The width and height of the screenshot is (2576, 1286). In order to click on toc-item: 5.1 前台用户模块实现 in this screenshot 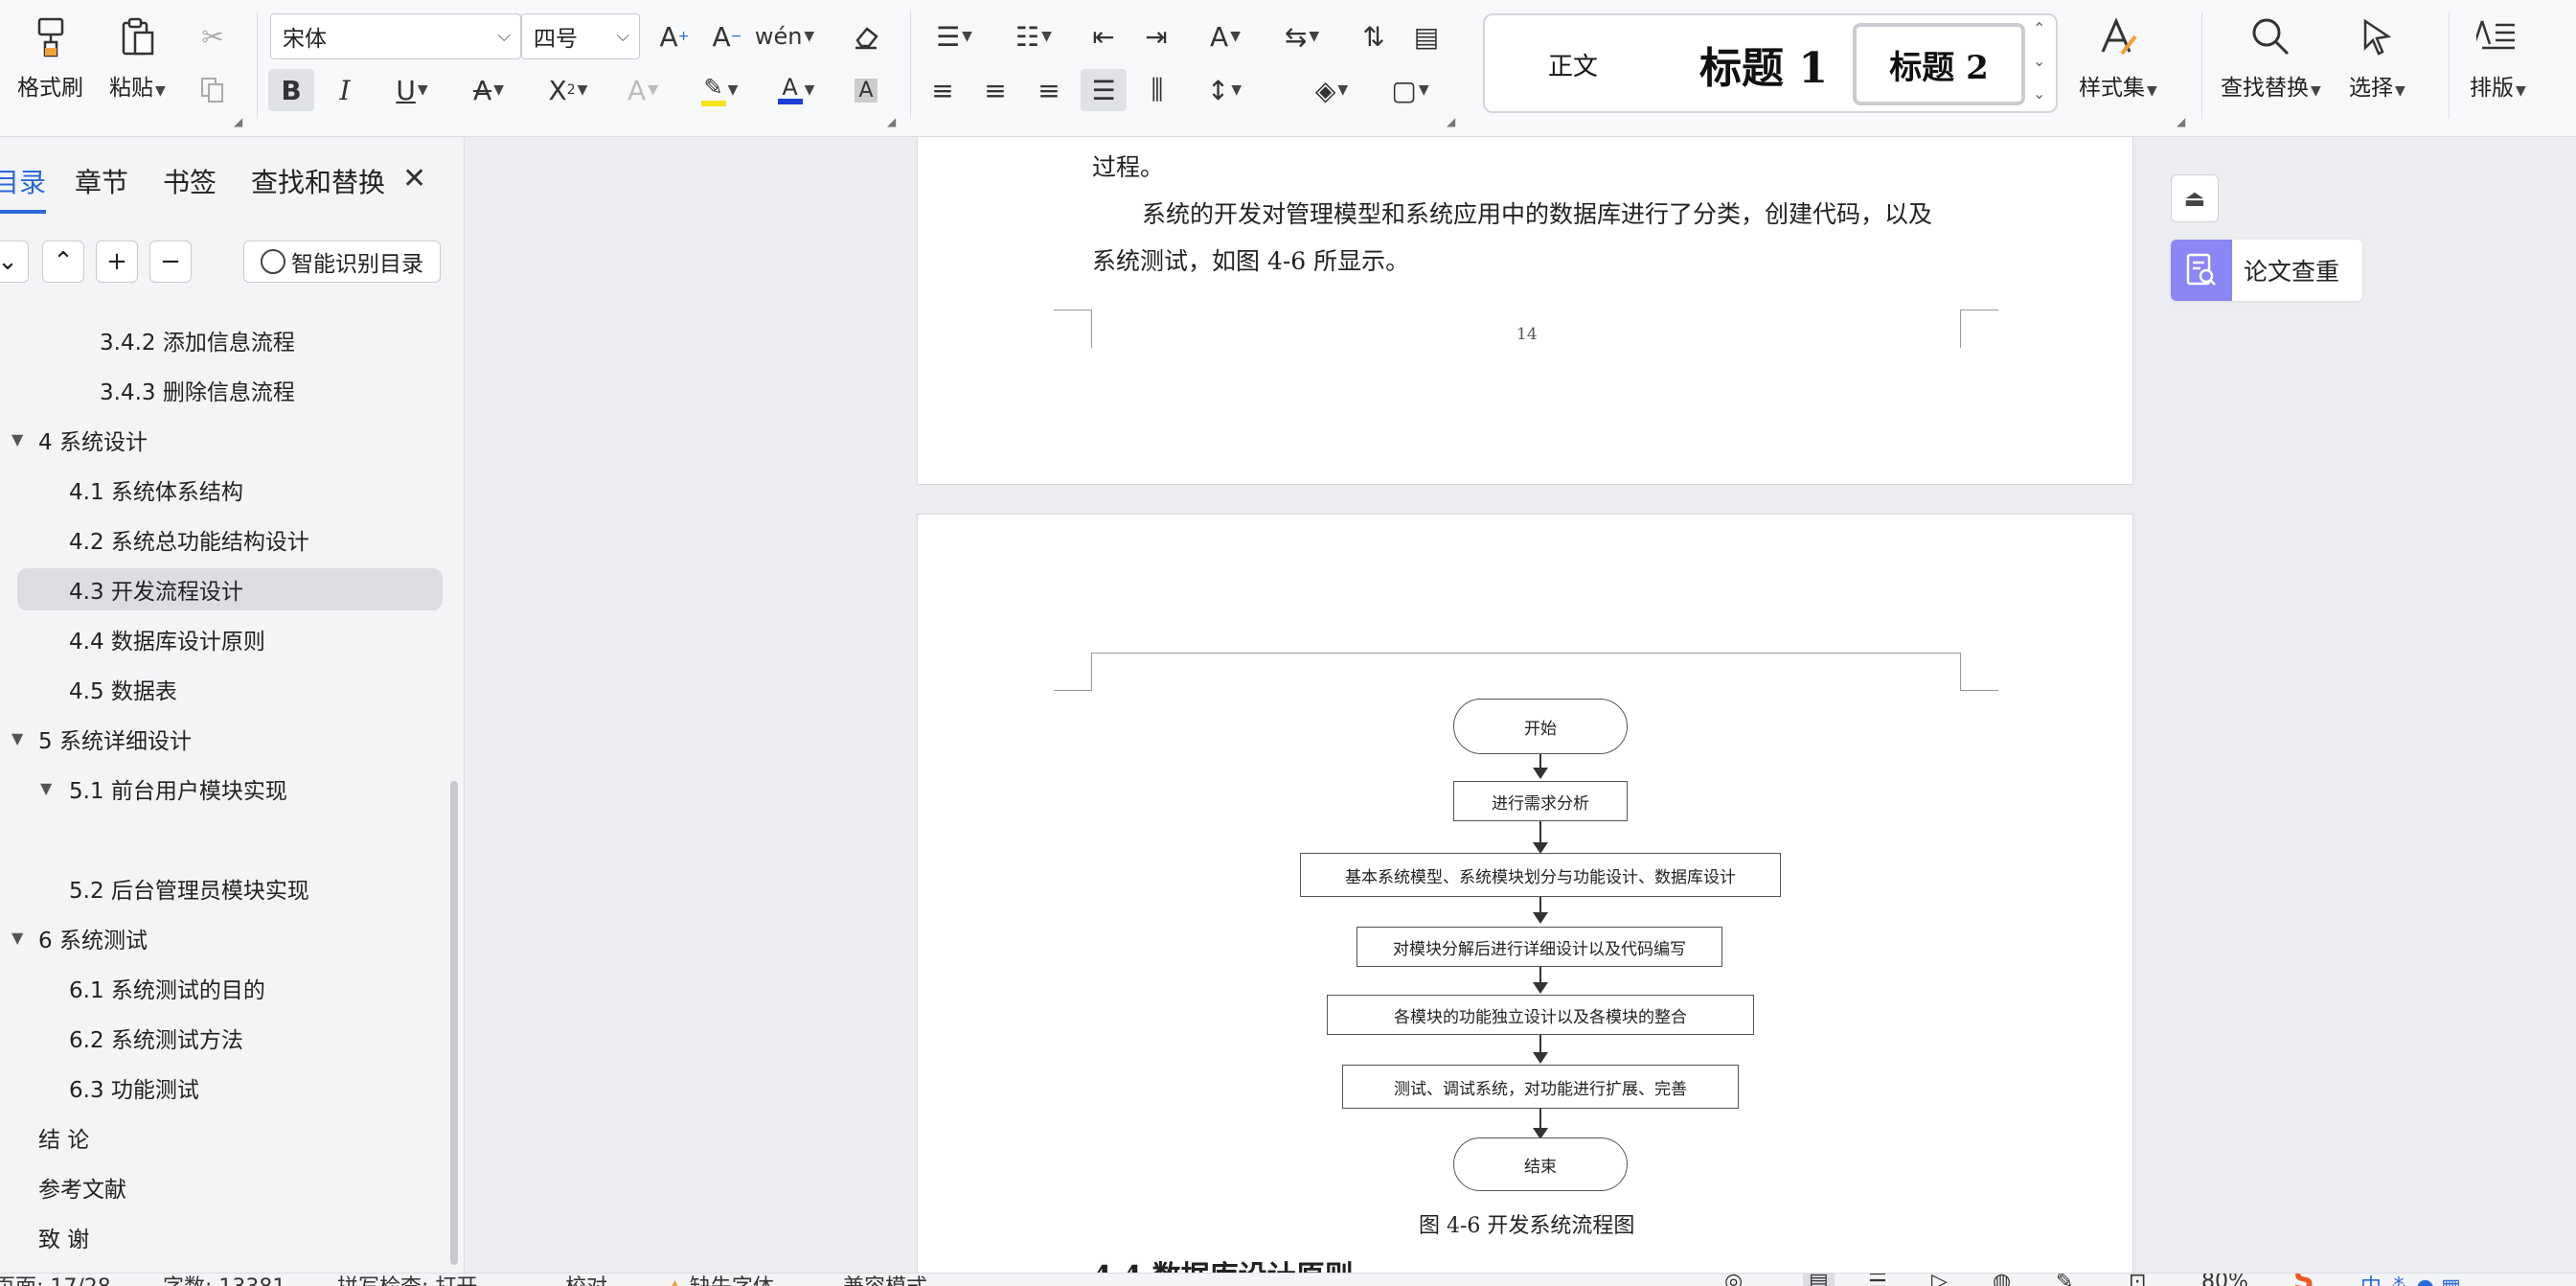, I will do `click(178, 789)`.